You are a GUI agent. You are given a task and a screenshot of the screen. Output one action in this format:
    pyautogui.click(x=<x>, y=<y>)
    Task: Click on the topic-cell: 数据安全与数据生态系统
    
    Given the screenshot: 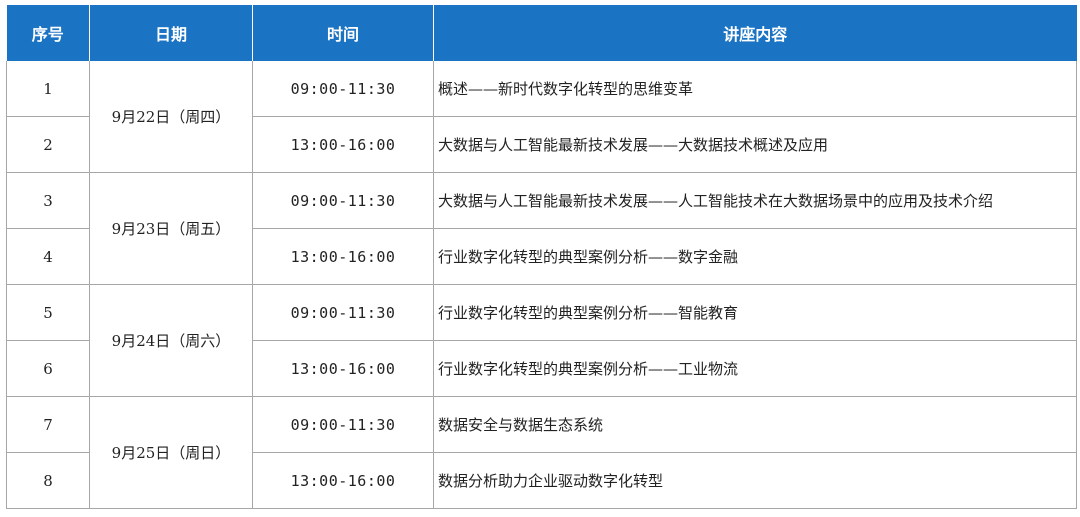 What is the action you would take?
    pyautogui.click(x=755, y=424)
    